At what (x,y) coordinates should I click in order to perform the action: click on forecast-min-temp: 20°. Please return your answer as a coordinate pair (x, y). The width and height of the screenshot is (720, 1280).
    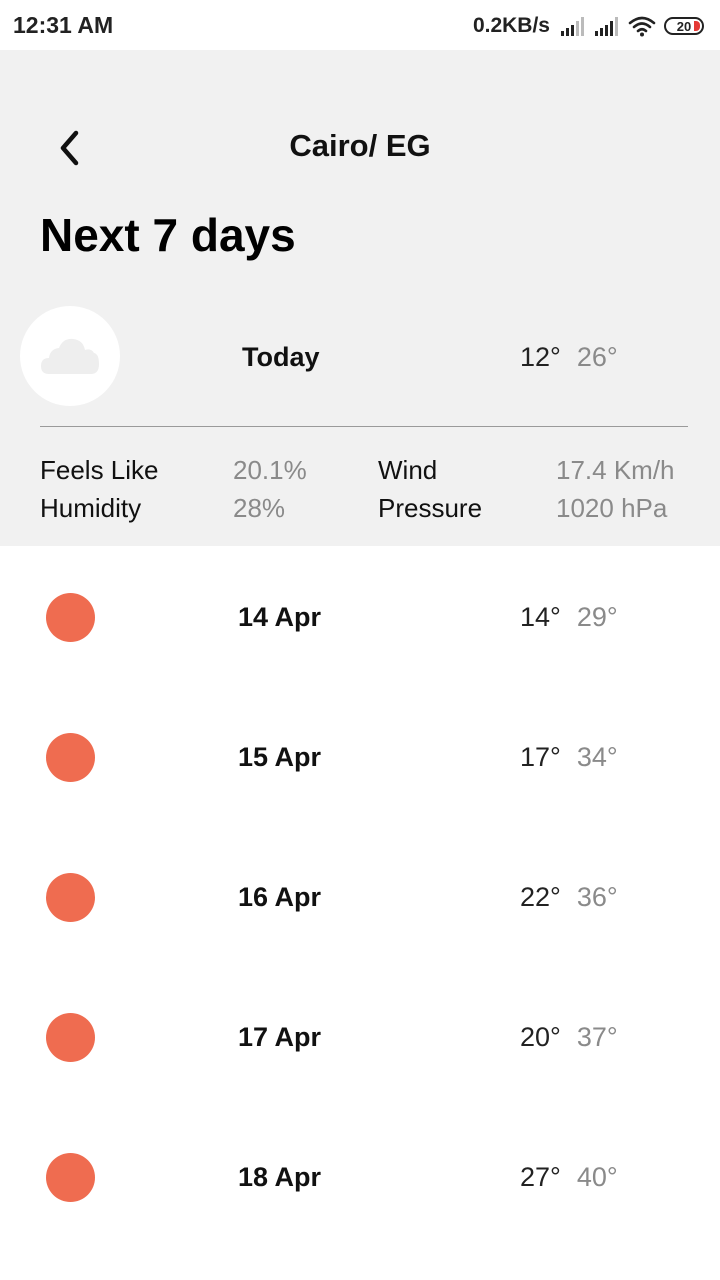
    Looking at the image, I should click on (540, 1037).